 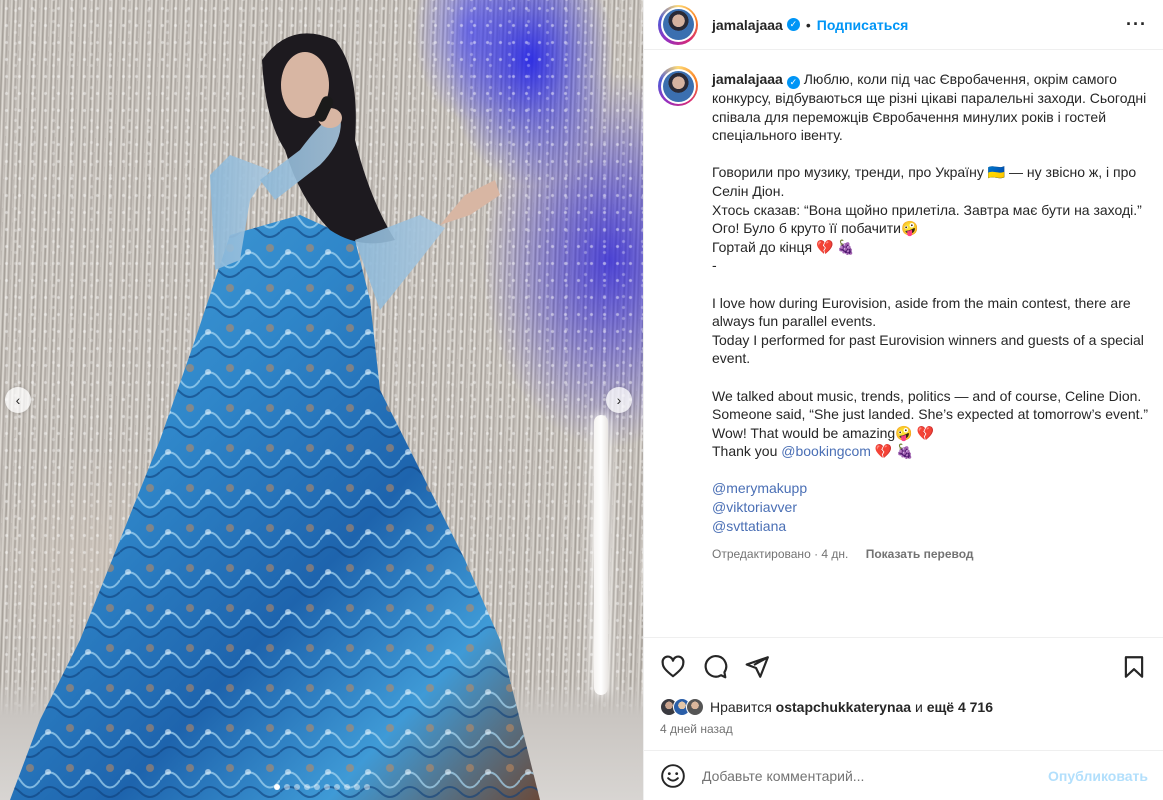 What do you see at coordinates (747, 25) in the screenshot?
I see `author-username: jamalajaaa` at bounding box center [747, 25].